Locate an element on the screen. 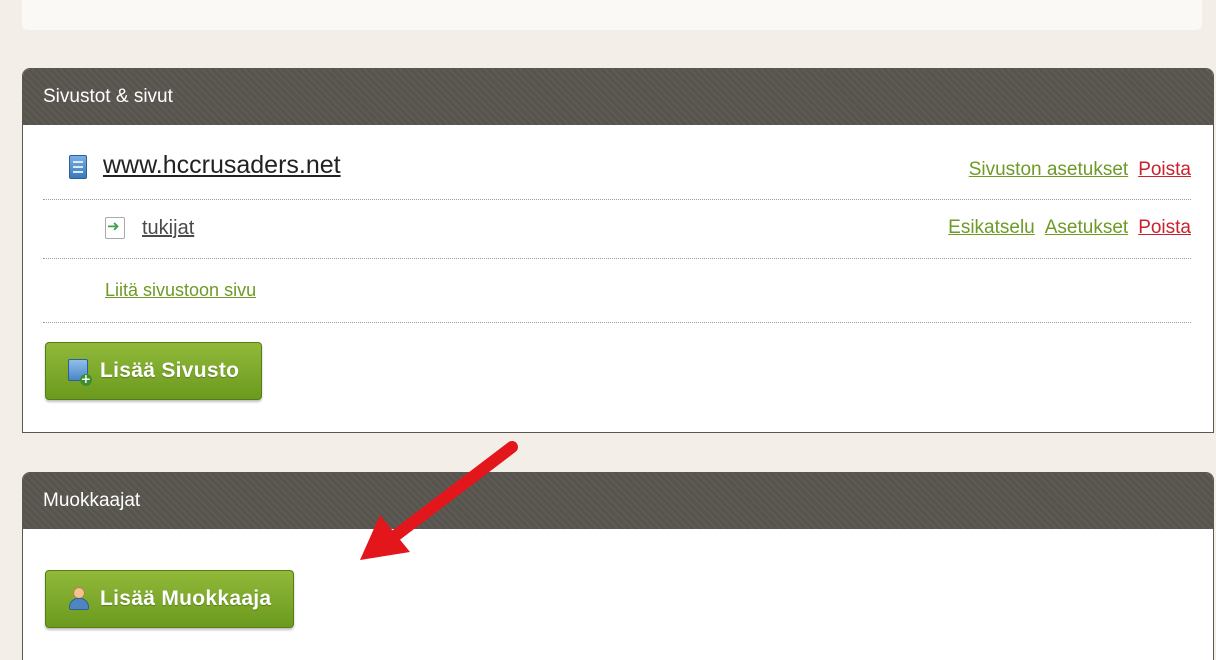  page-row: tukijat Esikatselu Asetukset Poista is located at coordinates (617, 229).